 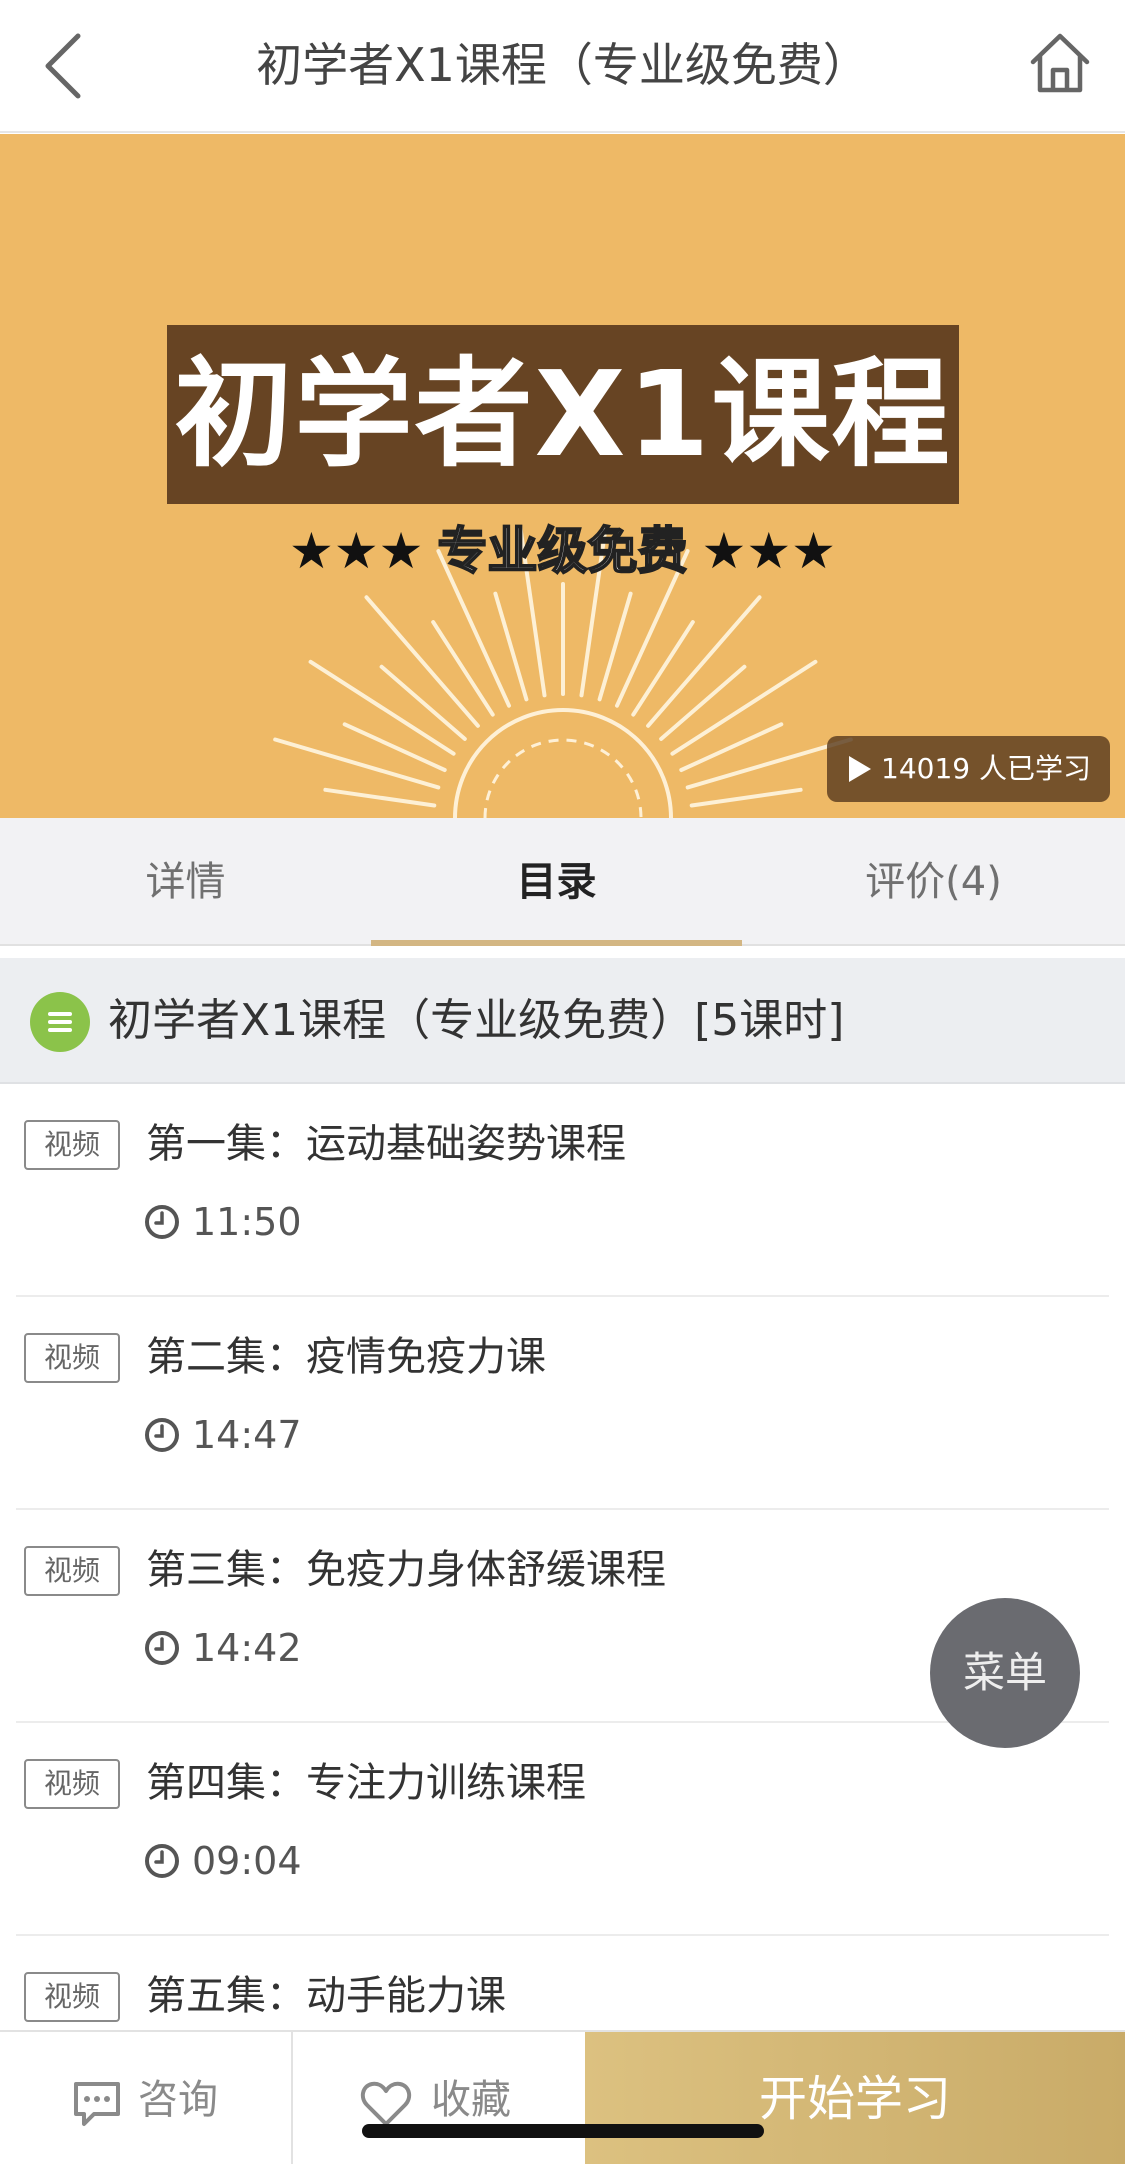 What do you see at coordinates (326, 1996) in the screenshot?
I see `lesson-title: 第五集：动手能力课` at bounding box center [326, 1996].